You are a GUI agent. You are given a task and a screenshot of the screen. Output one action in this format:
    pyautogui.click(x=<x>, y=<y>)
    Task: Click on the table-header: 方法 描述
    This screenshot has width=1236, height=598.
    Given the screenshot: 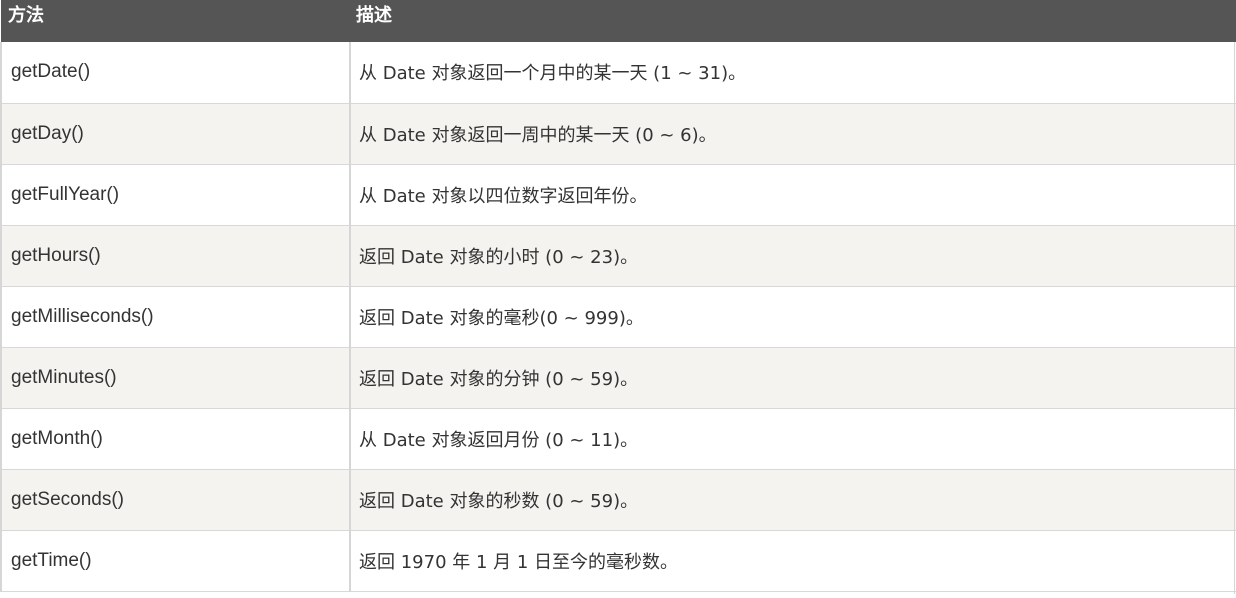 What is the action you would take?
    pyautogui.click(x=618, y=21)
    